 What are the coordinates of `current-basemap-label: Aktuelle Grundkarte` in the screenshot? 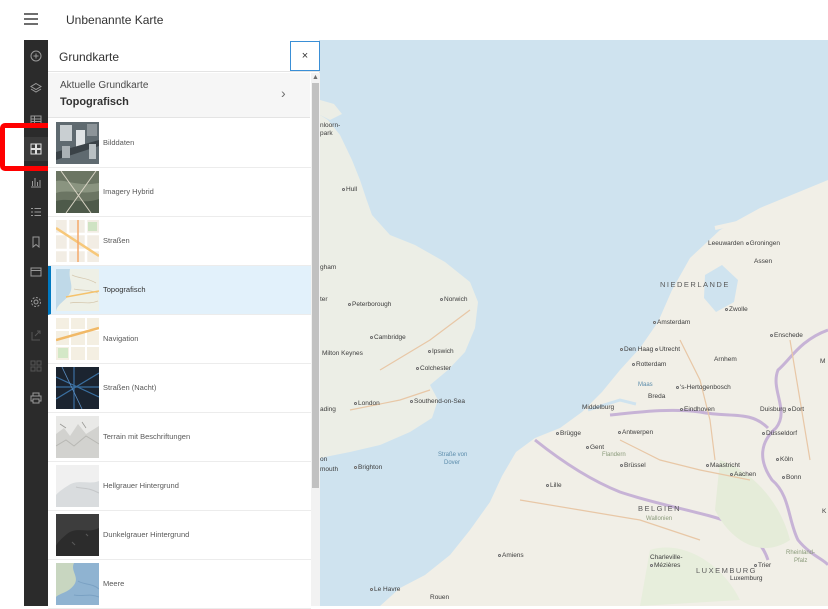 It's located at (104, 85).